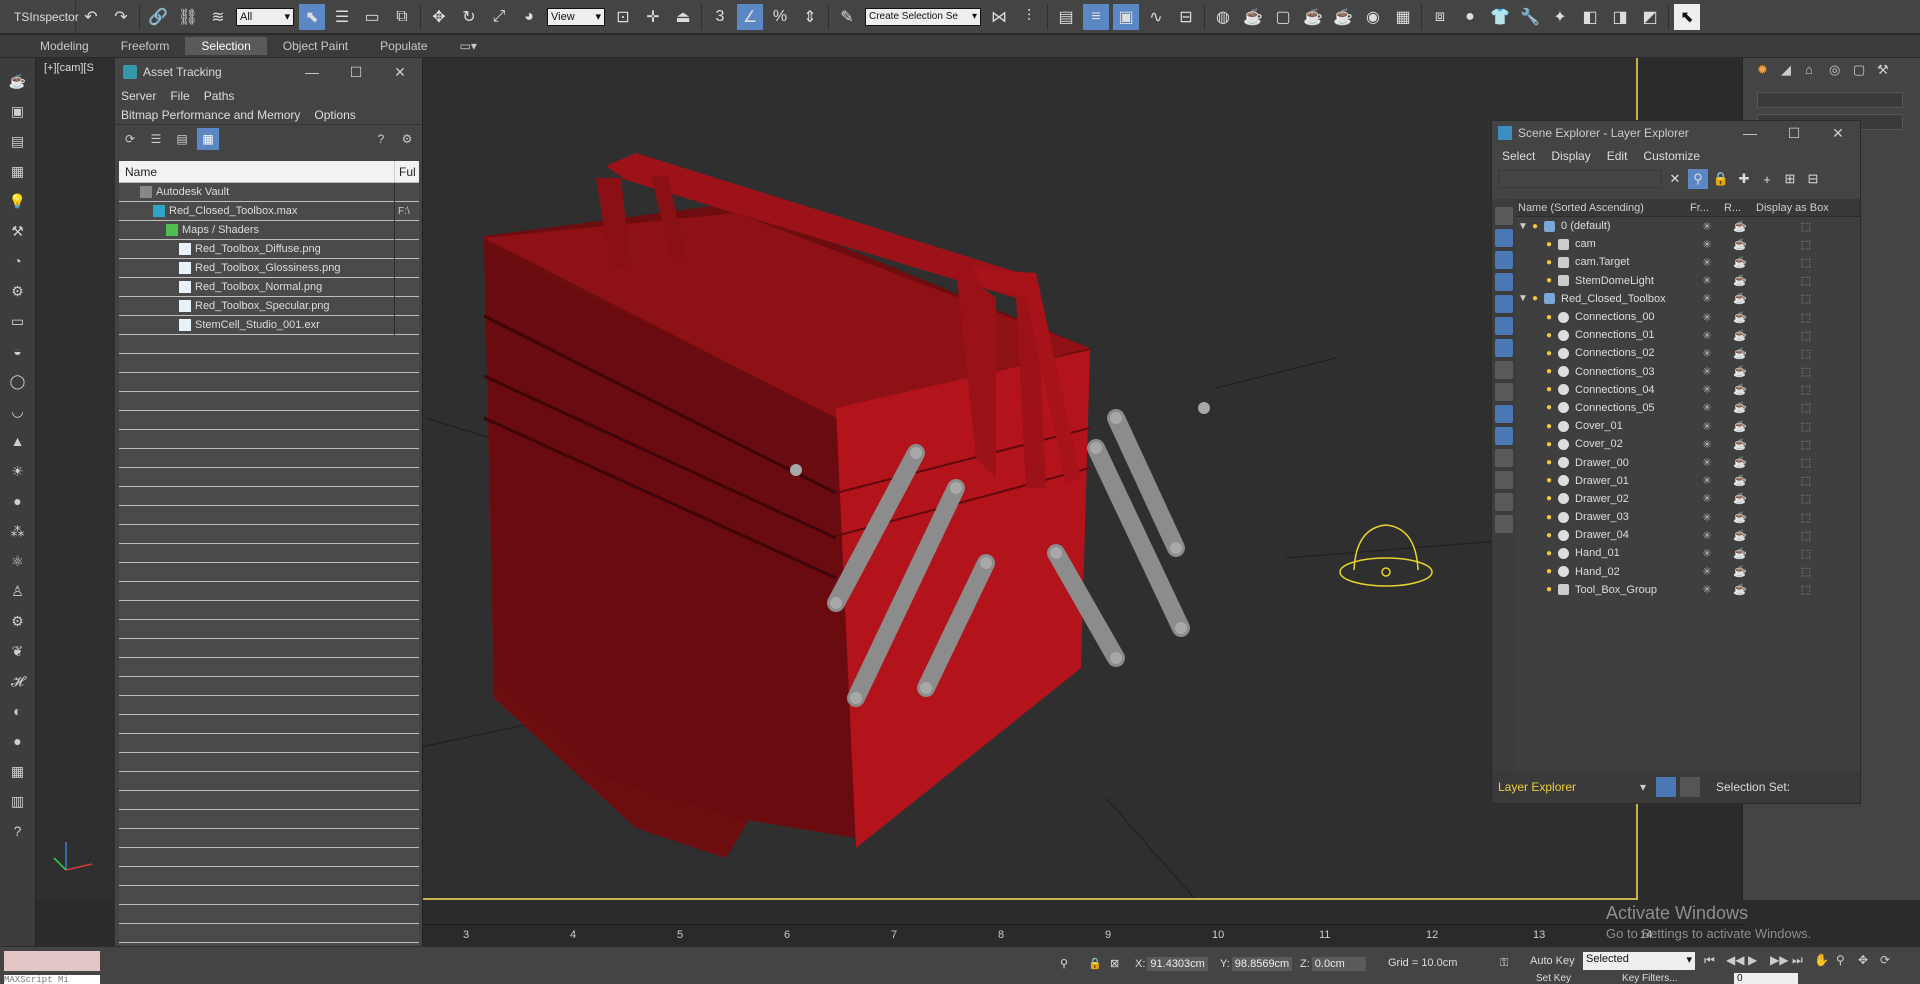 This screenshot has width=1920, height=984. I want to click on selection-lock-icon: 🔒, so click(1095, 963).